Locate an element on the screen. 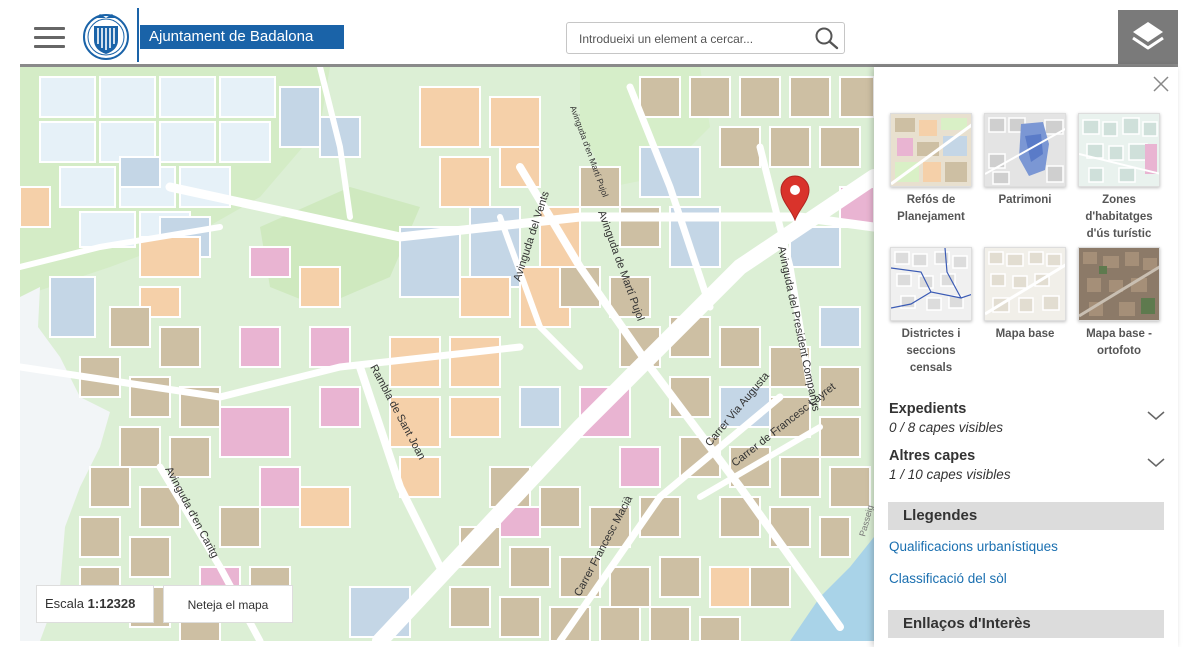 This screenshot has width=1200, height=647. section-title: Expedients is located at coordinates (928, 409).